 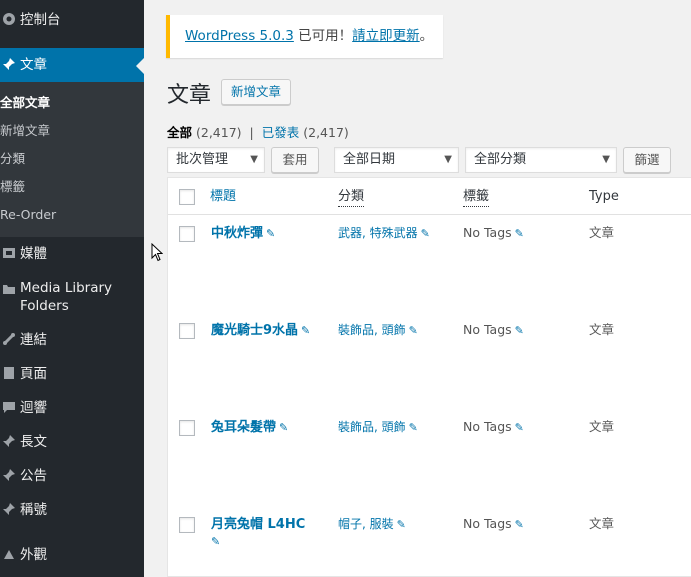 What do you see at coordinates (9, 19) in the screenshot?
I see `dashboard-icon` at bounding box center [9, 19].